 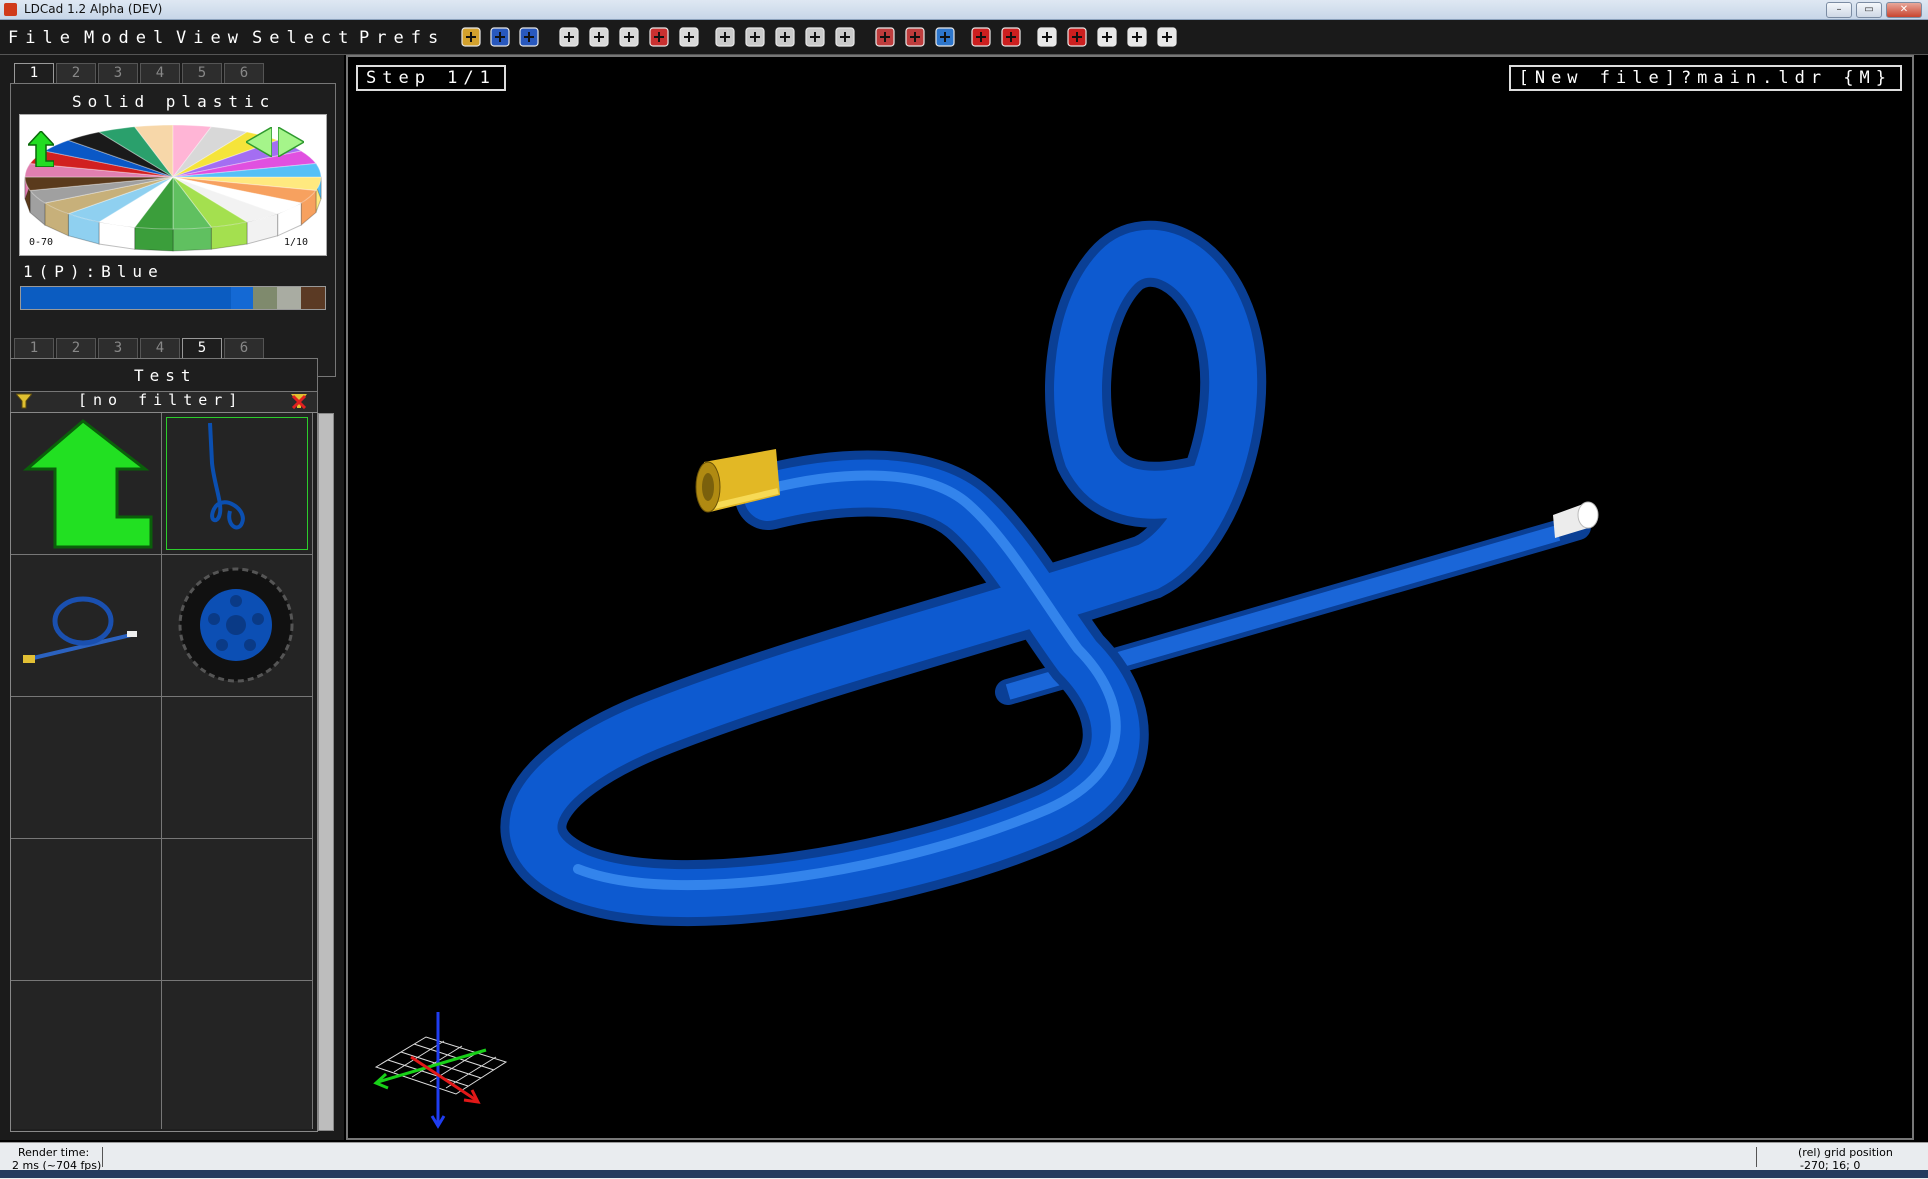 I want to click on copy-icon, so click(x=629, y=37).